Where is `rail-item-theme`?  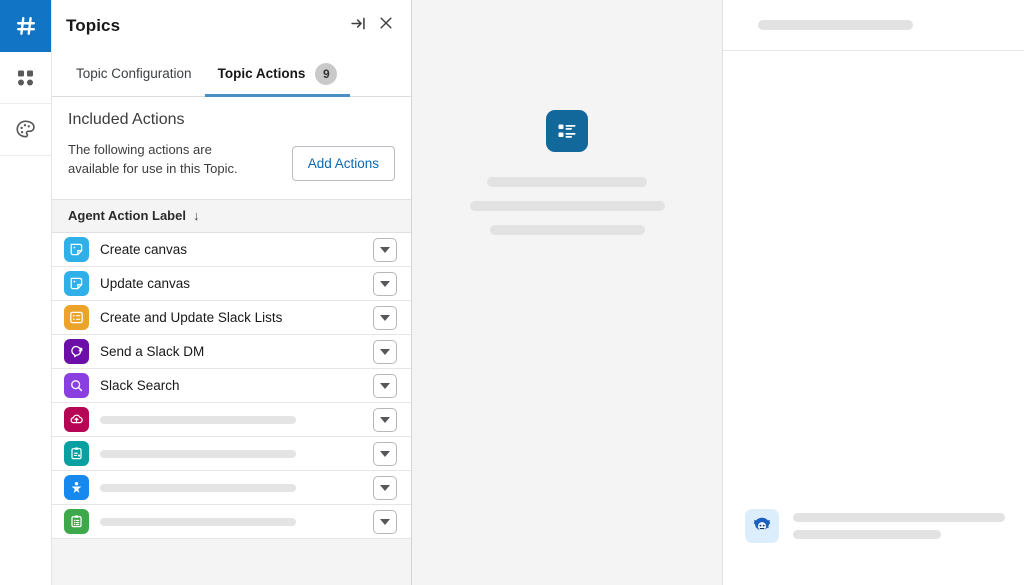 rail-item-theme is located at coordinates (25, 130).